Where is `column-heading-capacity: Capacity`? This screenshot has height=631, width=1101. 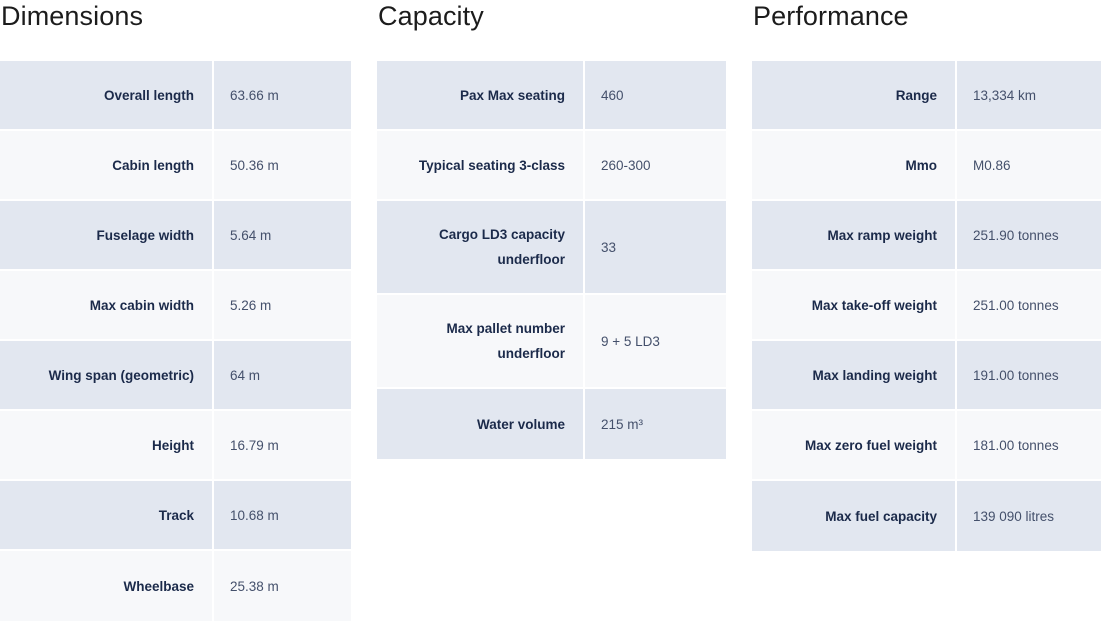
column-heading-capacity: Capacity is located at coordinates (431, 16).